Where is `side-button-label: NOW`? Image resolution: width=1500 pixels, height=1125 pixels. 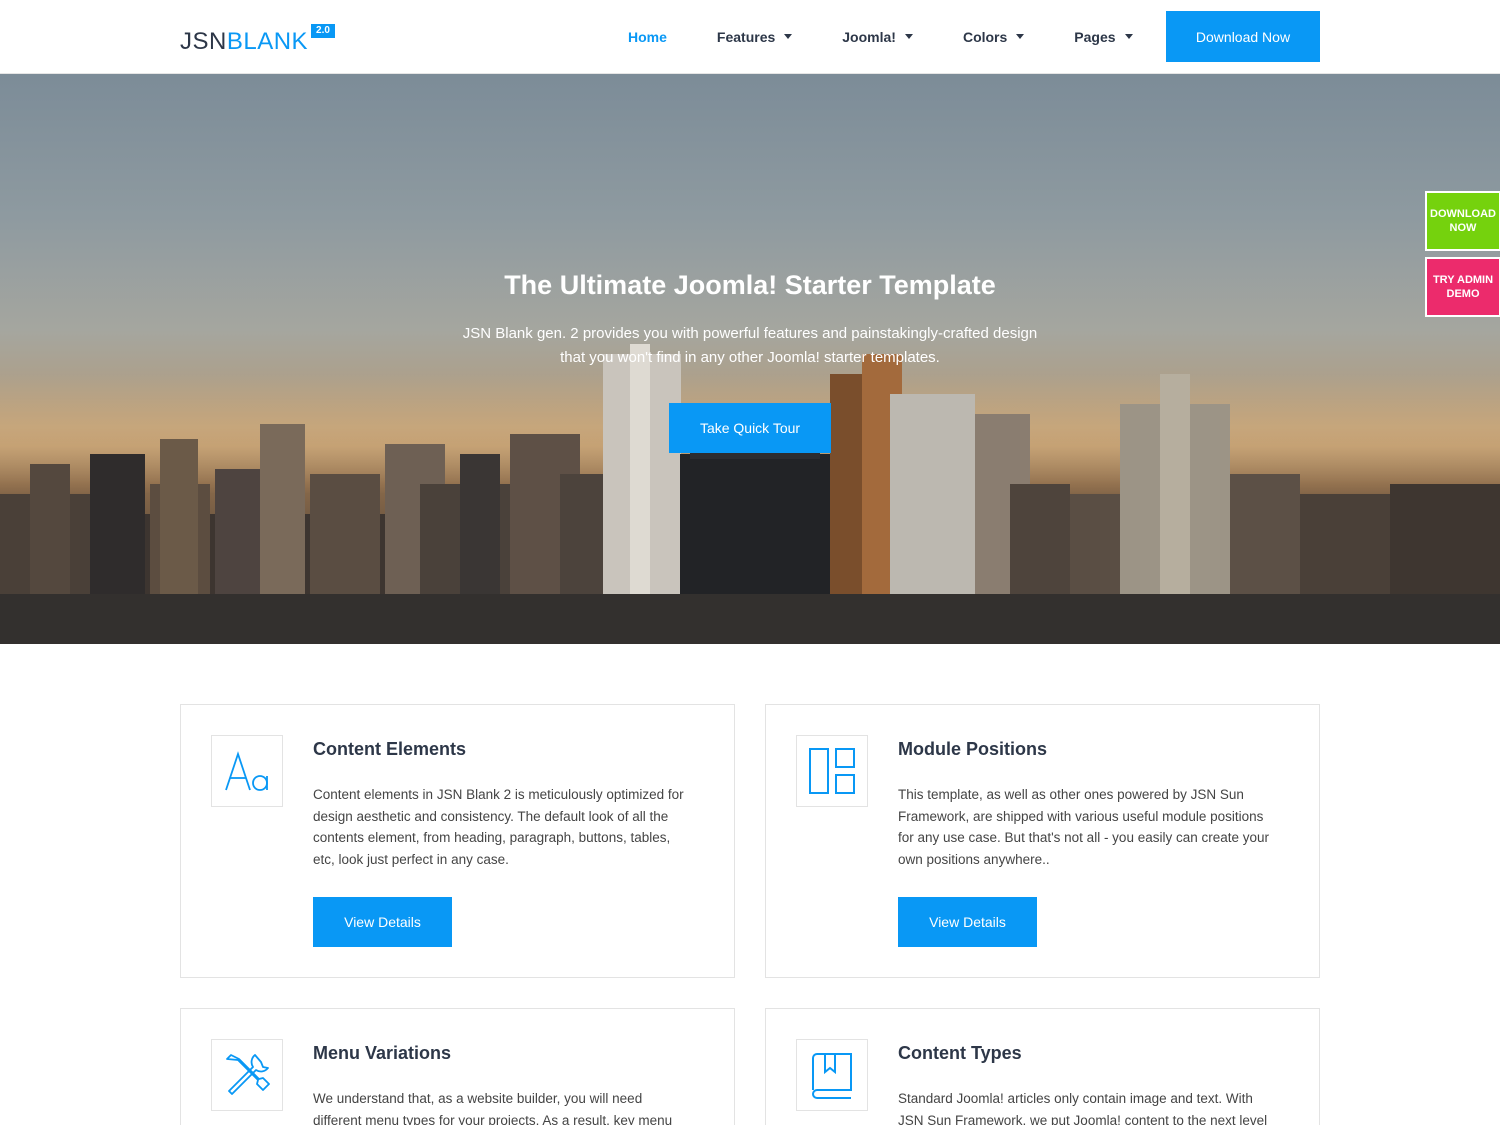
side-button-label: NOW is located at coordinates (1463, 228).